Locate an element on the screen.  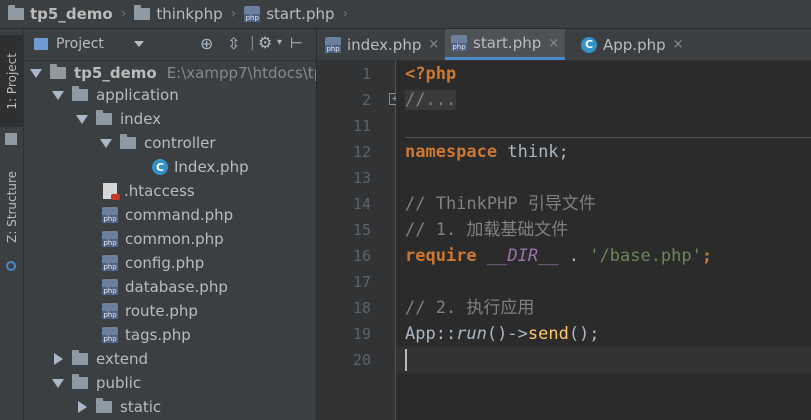
line-number: 1 is located at coordinates (366, 74).